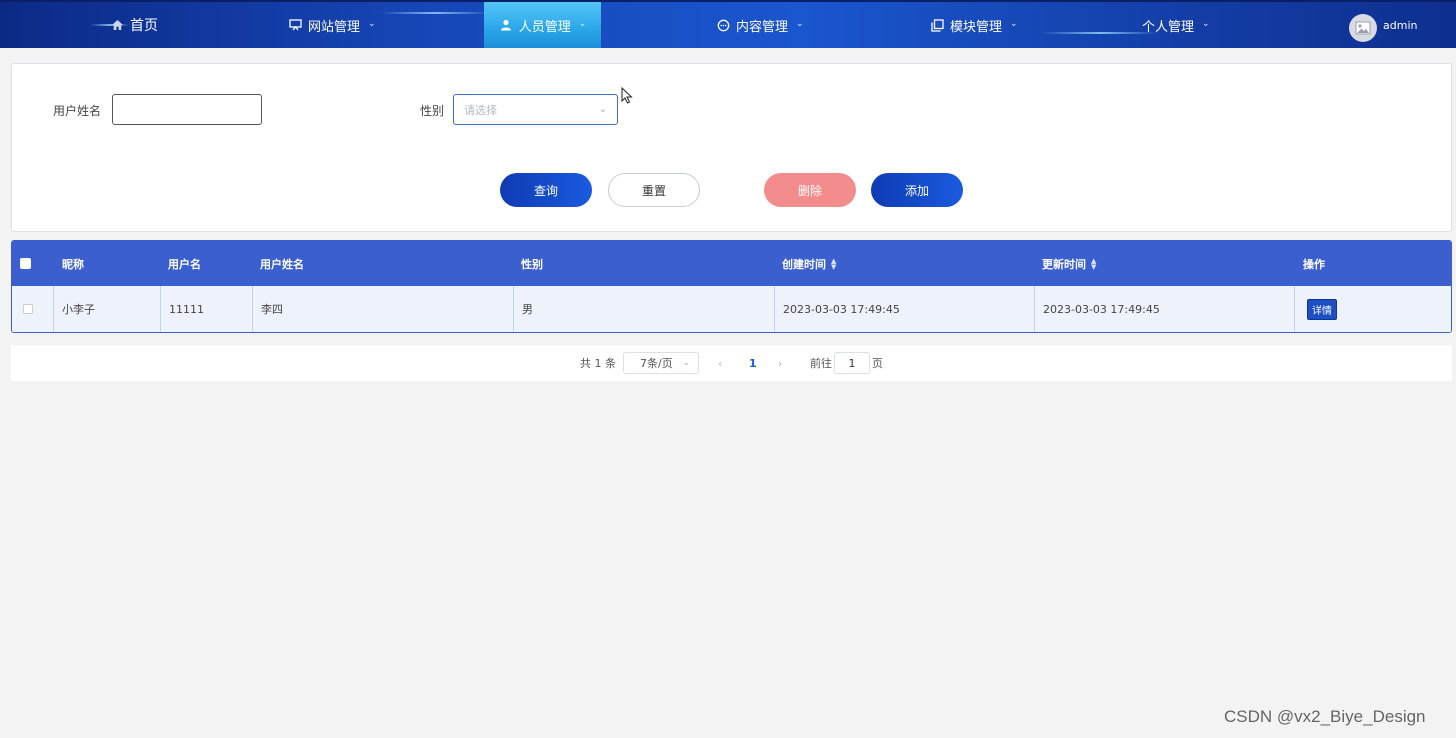 This screenshot has height=738, width=1456. I want to click on nav-website-label: 网站管理, so click(334, 27).